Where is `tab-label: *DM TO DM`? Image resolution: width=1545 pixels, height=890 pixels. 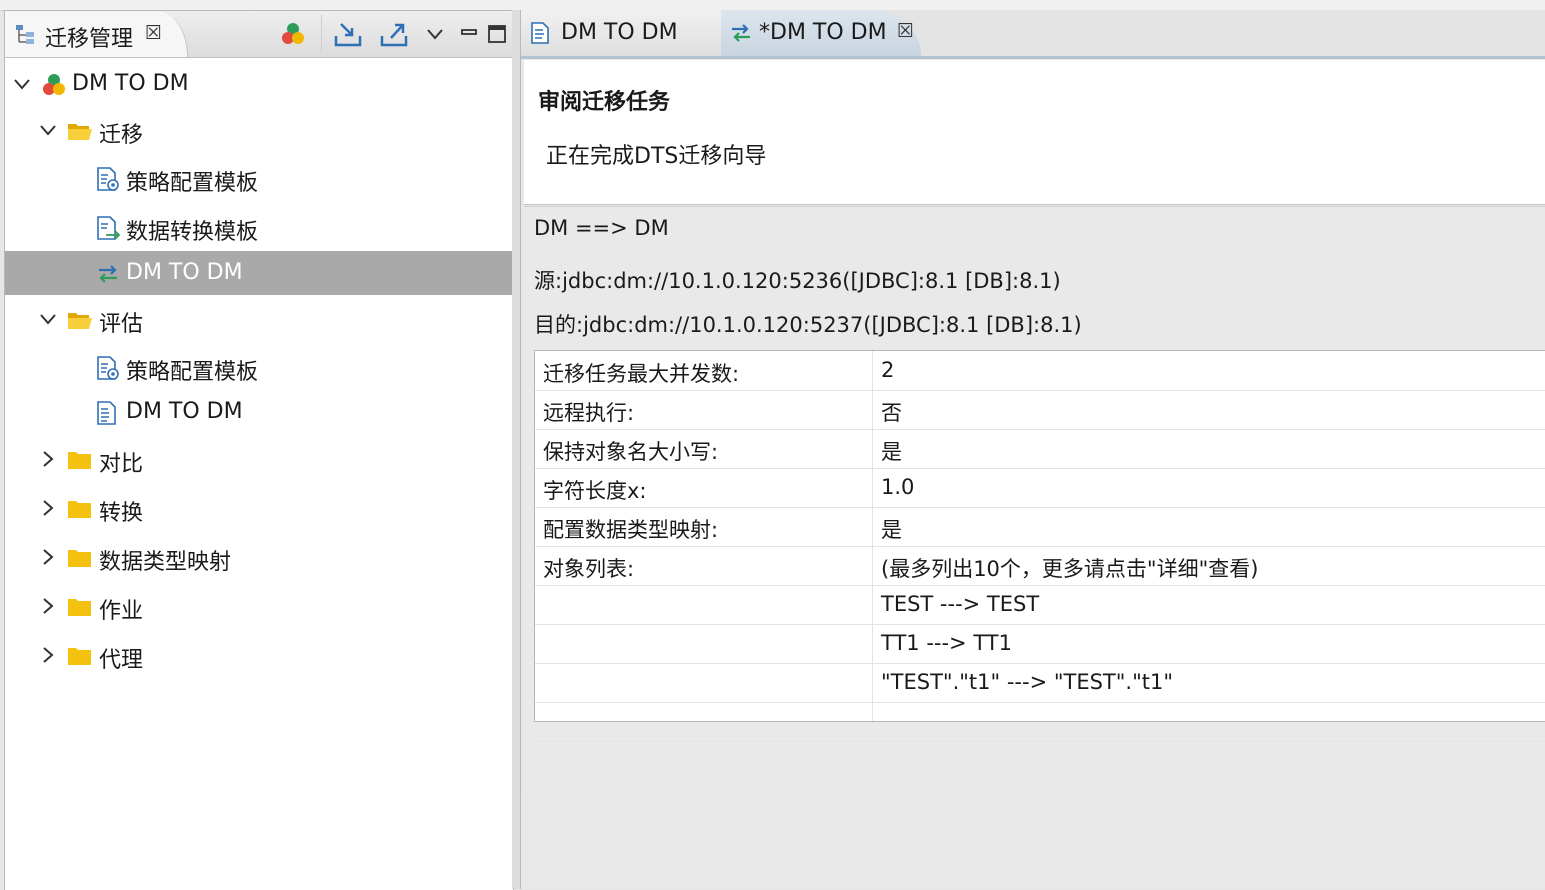 tab-label: *DM TO DM is located at coordinates (823, 32).